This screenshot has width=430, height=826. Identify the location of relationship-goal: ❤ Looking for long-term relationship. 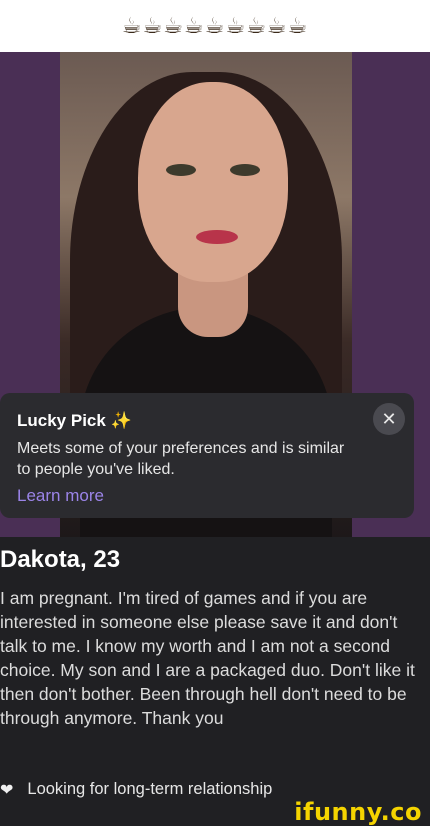
(136, 789).